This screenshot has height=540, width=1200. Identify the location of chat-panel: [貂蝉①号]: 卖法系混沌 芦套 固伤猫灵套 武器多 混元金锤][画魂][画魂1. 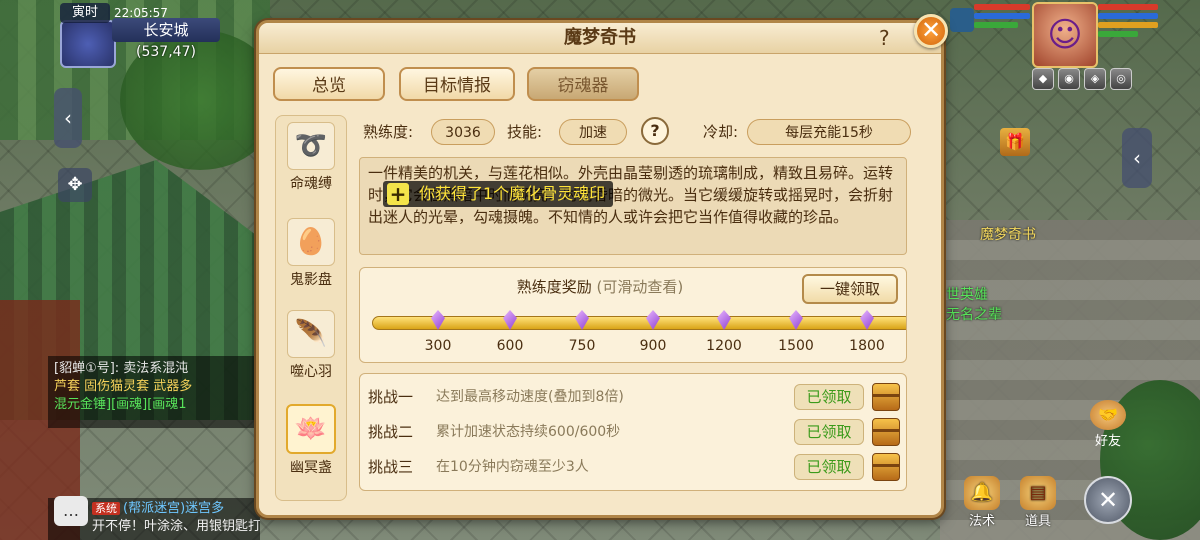
(154, 392).